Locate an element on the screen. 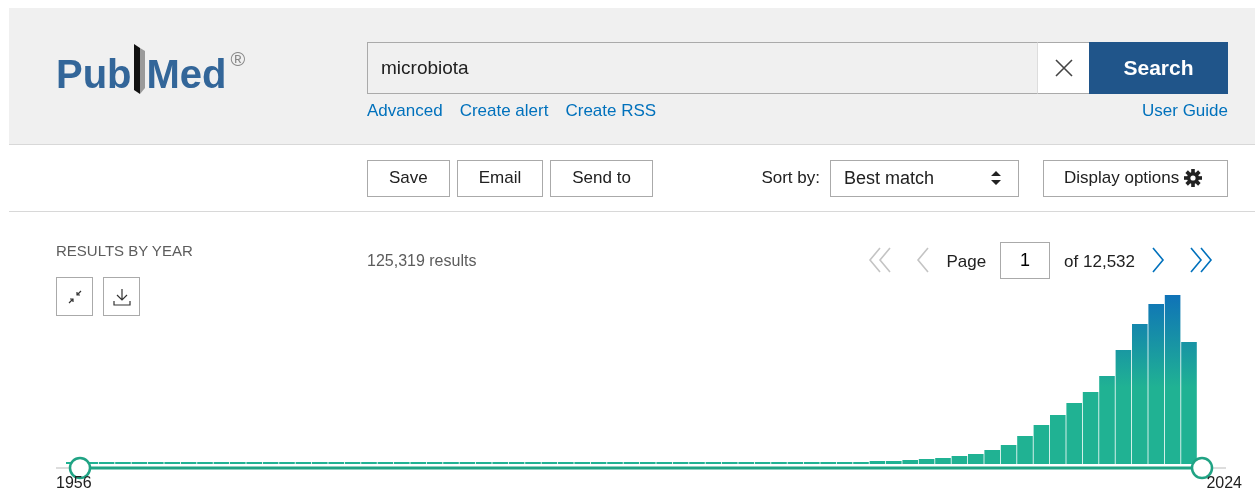  sort-label: Sort by: is located at coordinates (790, 178).